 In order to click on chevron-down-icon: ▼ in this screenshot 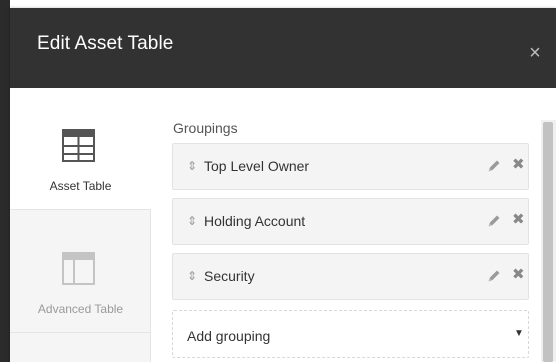, I will do `click(519, 333)`.